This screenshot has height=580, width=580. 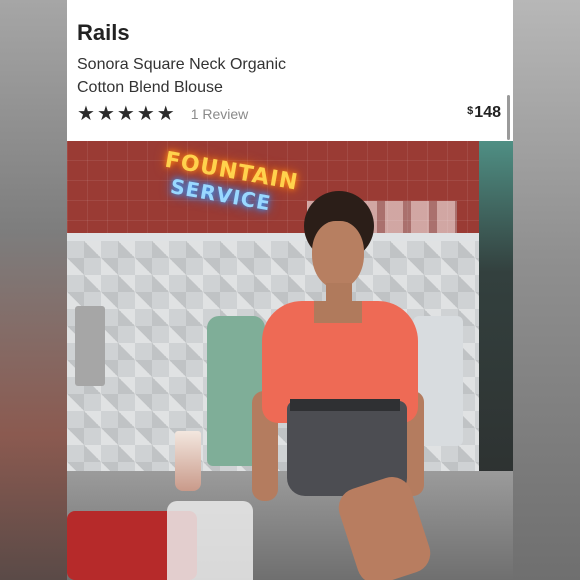 What do you see at coordinates (33, 290) in the screenshot?
I see `background-blur-left` at bounding box center [33, 290].